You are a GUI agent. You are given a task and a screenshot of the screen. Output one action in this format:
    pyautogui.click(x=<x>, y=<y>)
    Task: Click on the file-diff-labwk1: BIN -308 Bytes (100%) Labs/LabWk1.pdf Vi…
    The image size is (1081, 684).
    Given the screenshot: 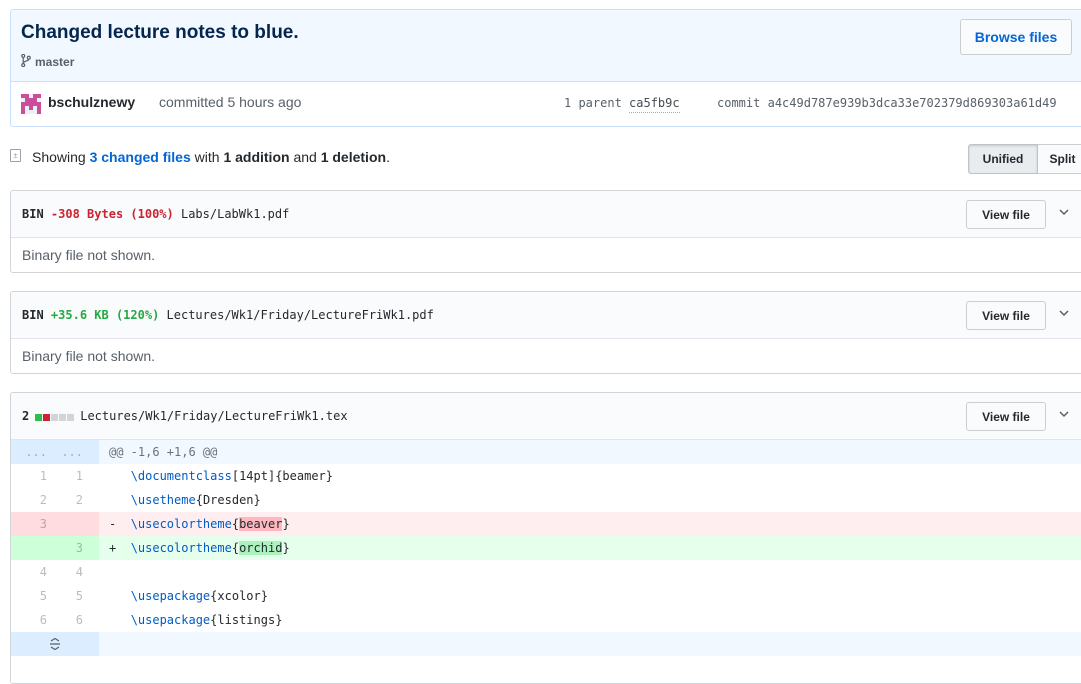 What is the action you would take?
    pyautogui.click(x=545, y=231)
    